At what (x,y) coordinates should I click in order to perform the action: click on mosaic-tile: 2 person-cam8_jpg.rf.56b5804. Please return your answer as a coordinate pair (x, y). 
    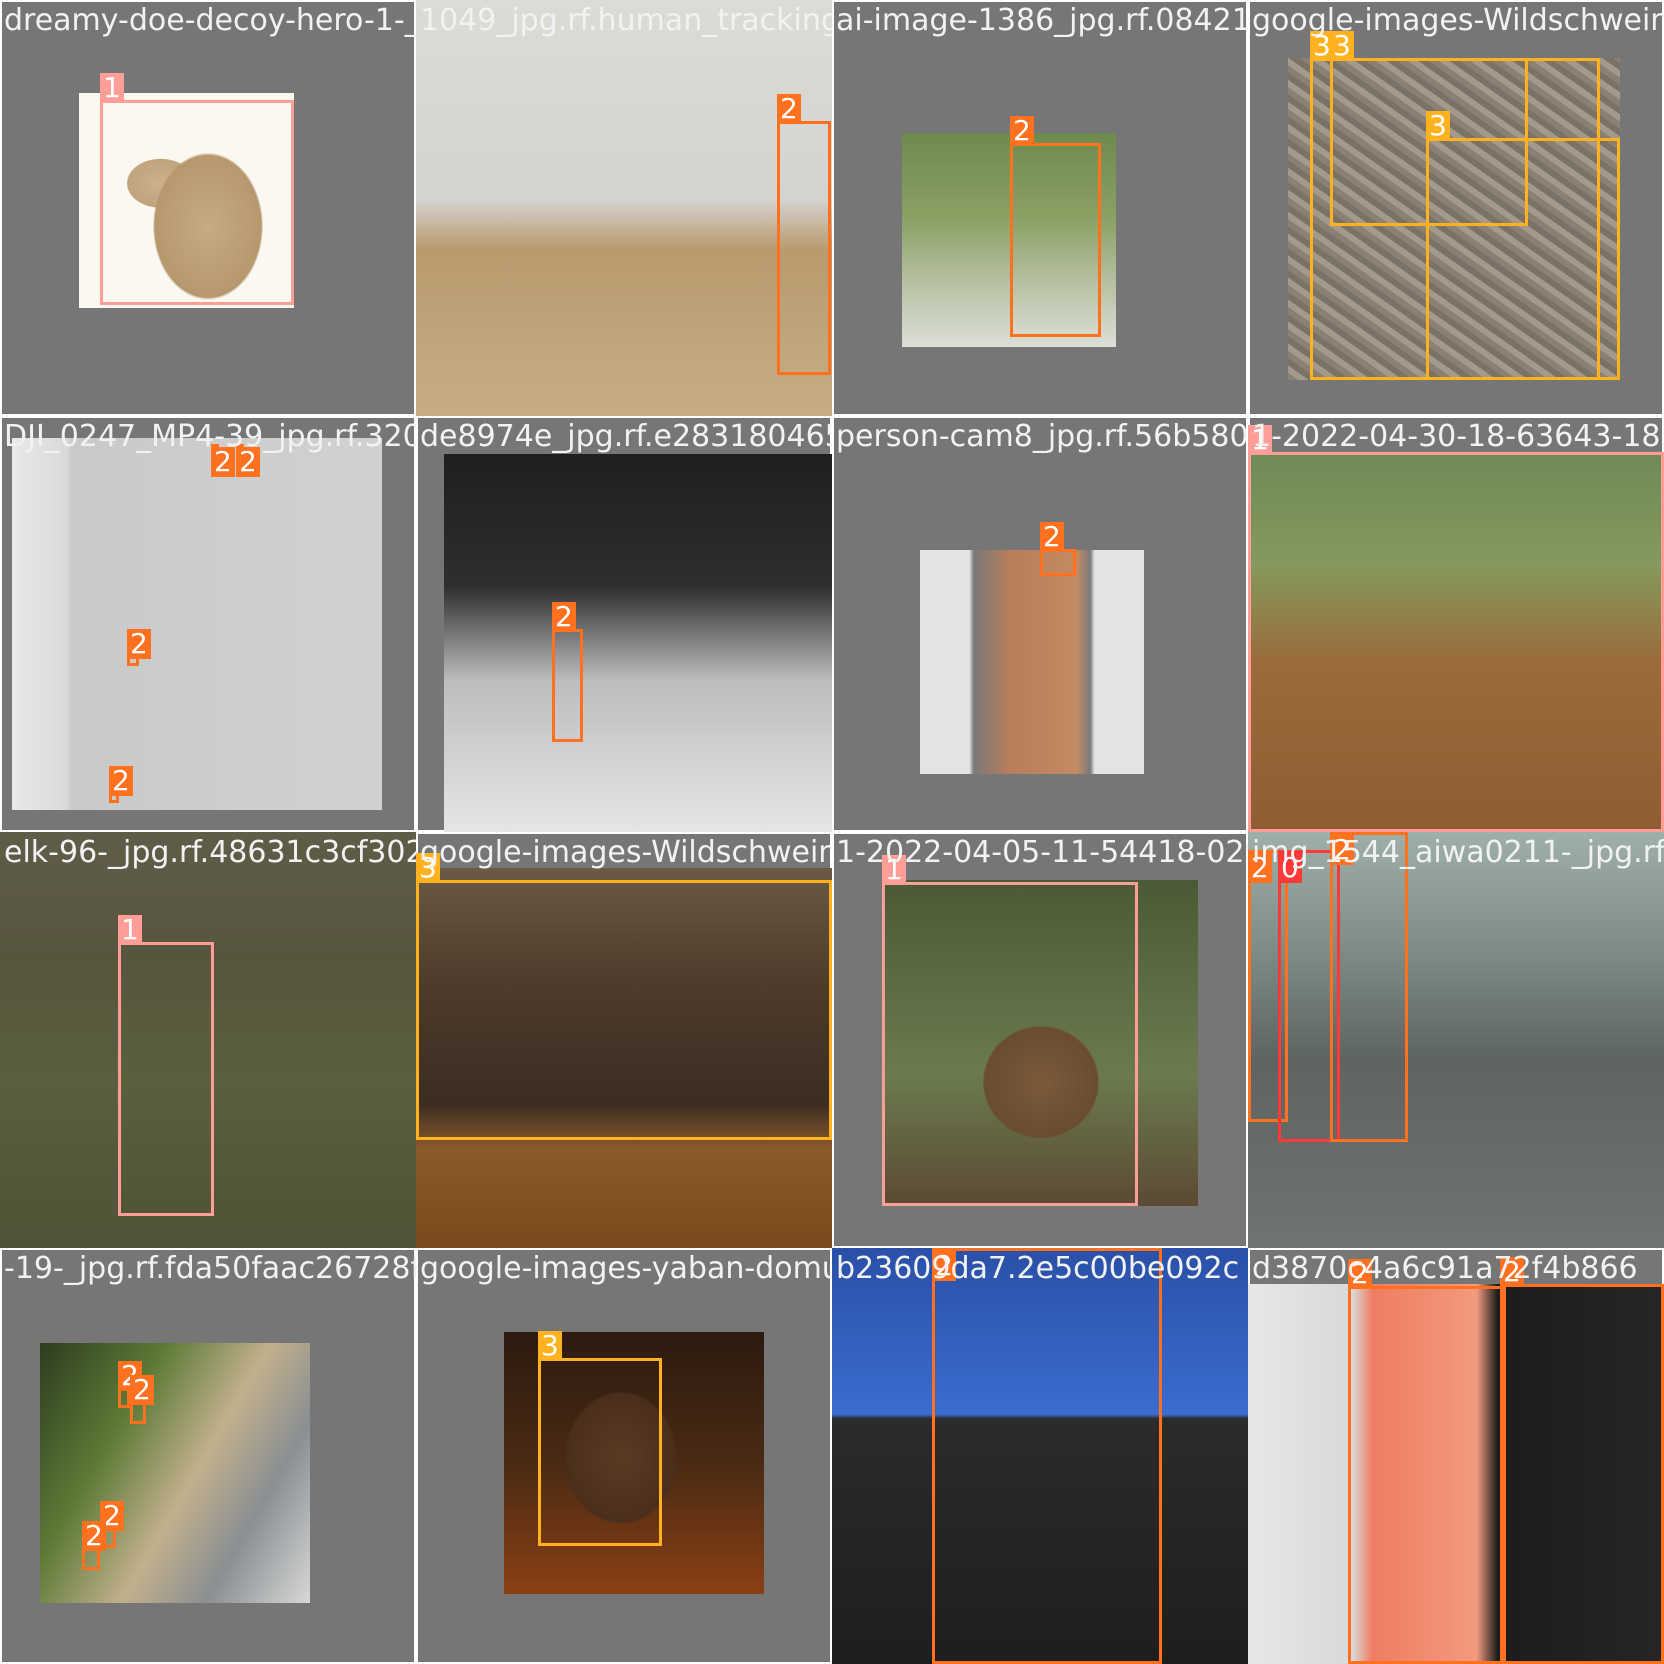
    Looking at the image, I should click on (1040, 624).